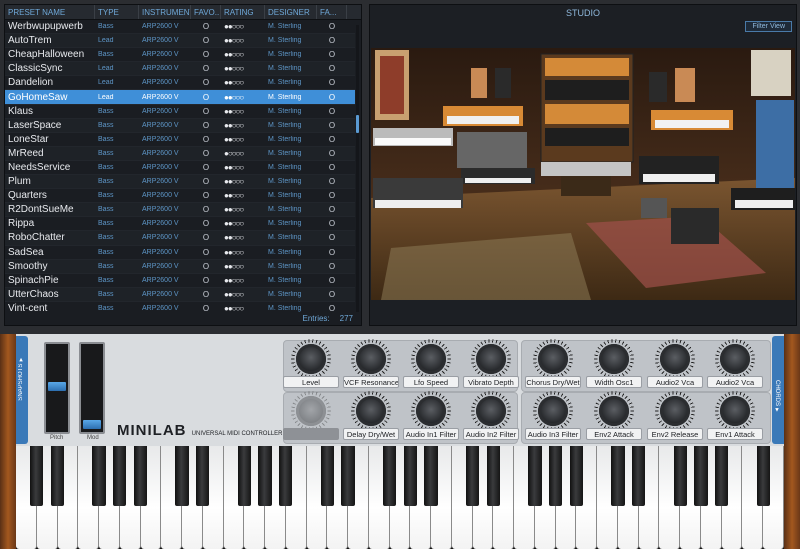 The image size is (800, 549). What do you see at coordinates (357, 124) in the screenshot?
I see `scrollbar-thumb` at bounding box center [357, 124].